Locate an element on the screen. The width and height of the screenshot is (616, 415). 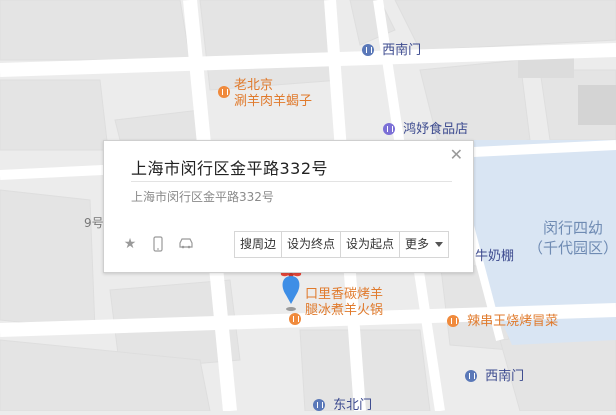
more-button: 更多 is located at coordinates (424, 244).